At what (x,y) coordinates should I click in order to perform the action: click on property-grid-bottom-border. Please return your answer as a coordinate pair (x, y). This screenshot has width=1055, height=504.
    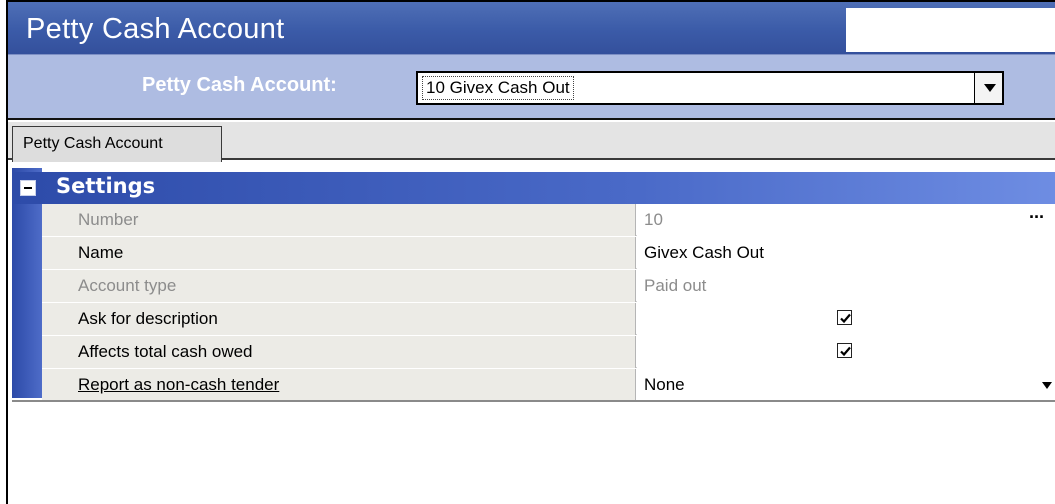
    Looking at the image, I should click on (533, 401).